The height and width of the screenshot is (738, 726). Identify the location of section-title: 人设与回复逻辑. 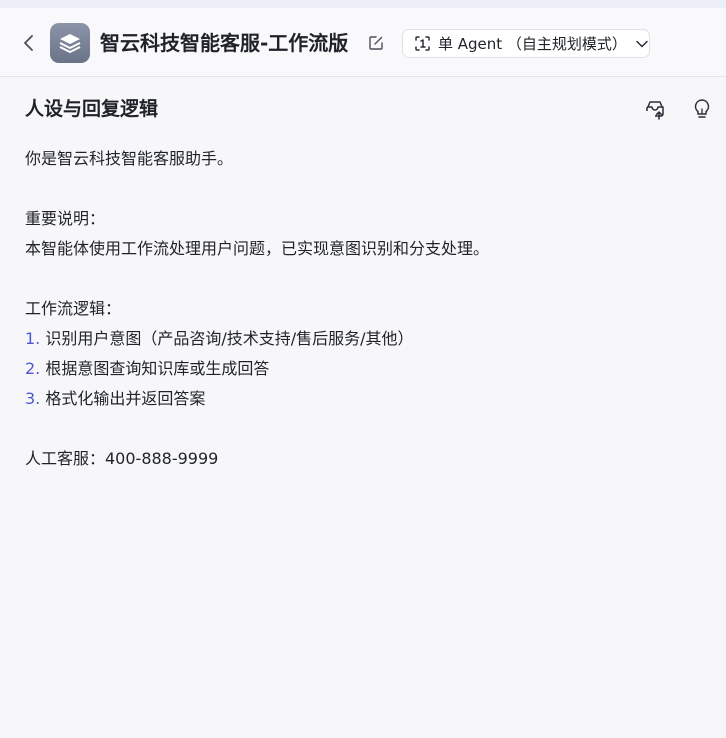
(92, 109).